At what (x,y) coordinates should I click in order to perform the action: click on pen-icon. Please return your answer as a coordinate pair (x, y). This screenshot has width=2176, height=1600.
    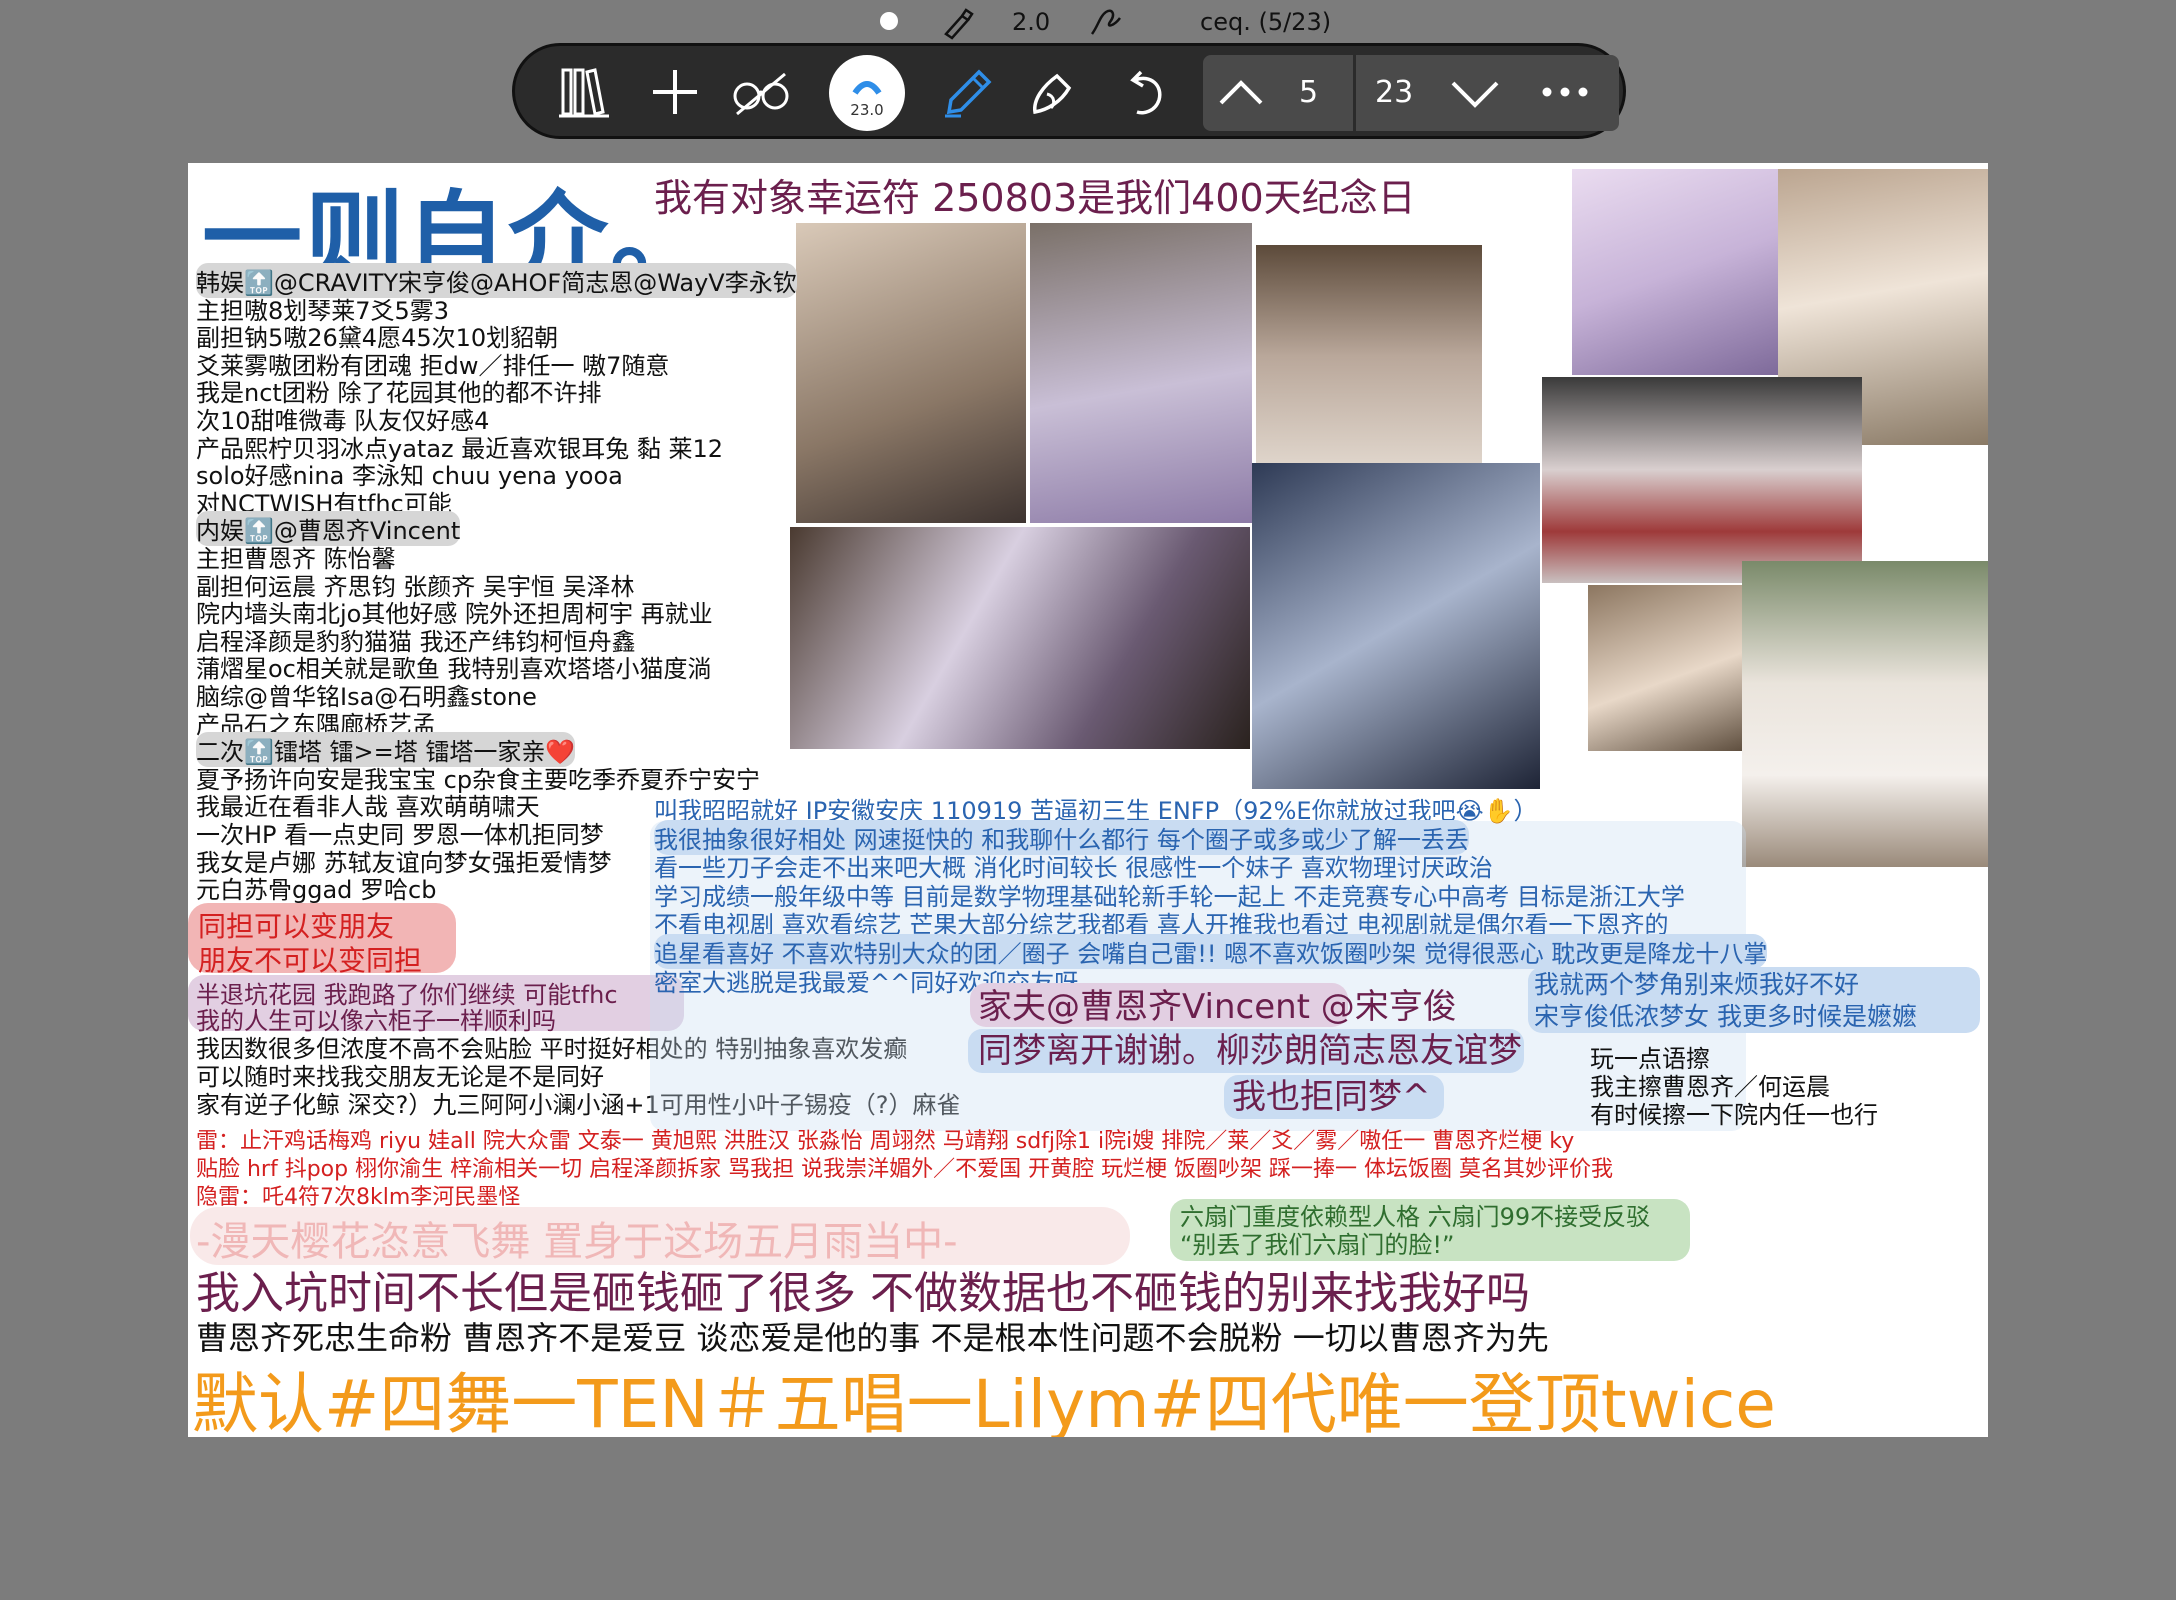
    Looking at the image, I should click on (967, 92).